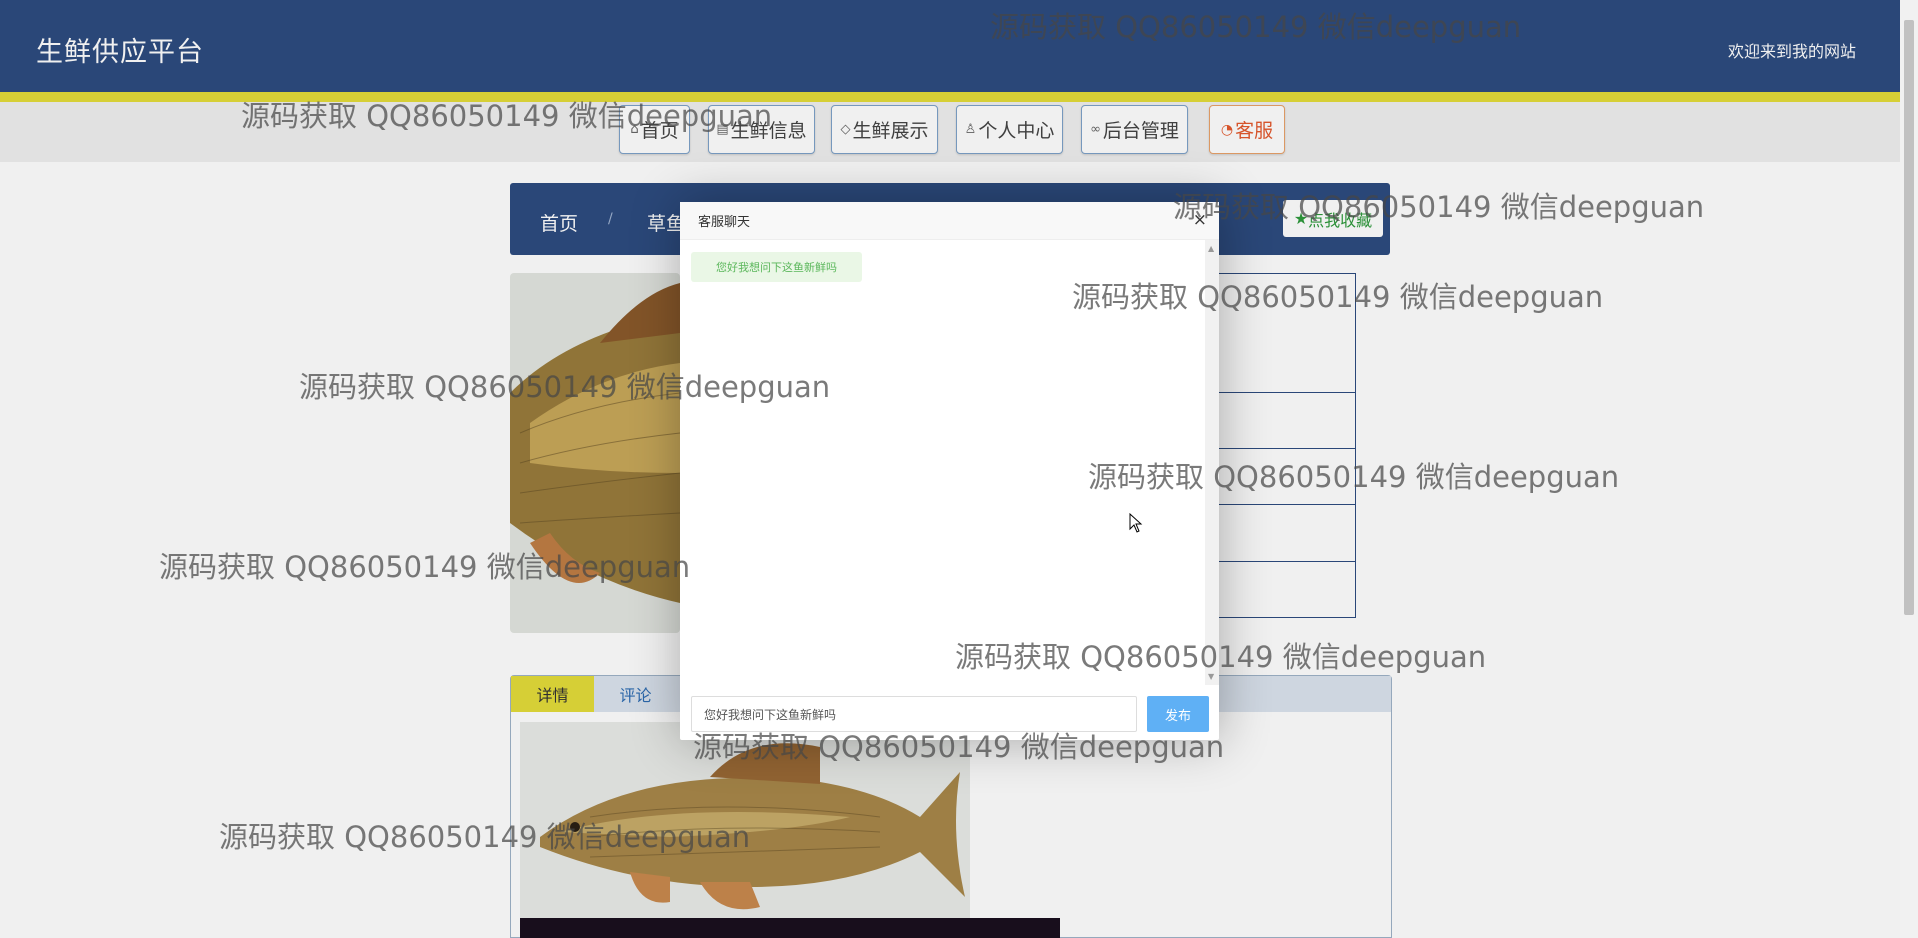  What do you see at coordinates (914, 714) in the screenshot?
I see `chat-input` at bounding box center [914, 714].